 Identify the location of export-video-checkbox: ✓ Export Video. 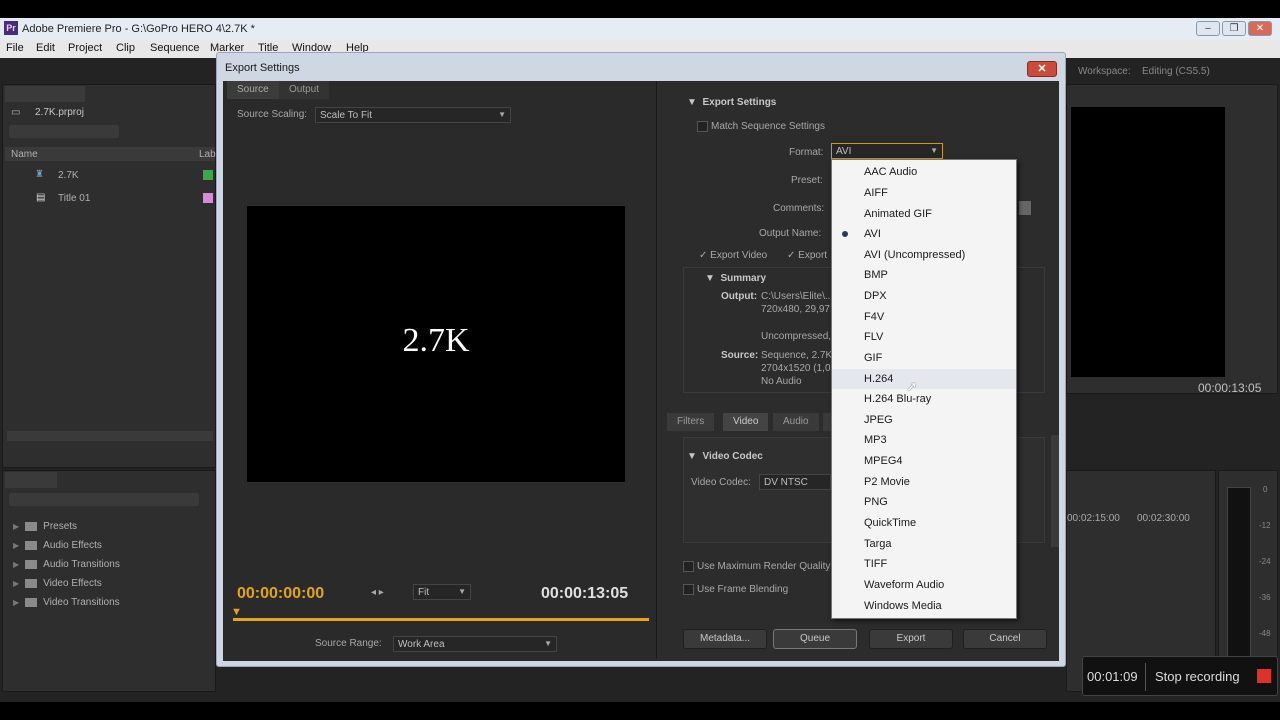
(733, 255).